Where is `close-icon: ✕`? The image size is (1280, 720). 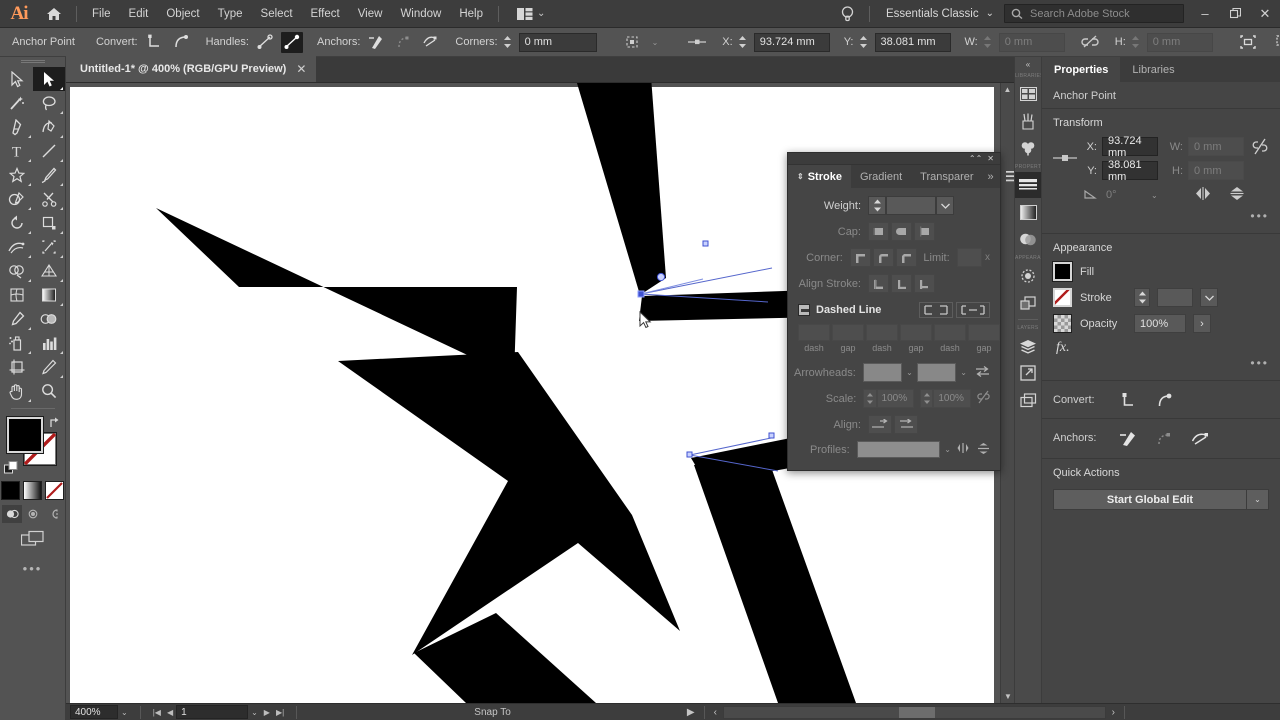
close-icon: ✕ is located at coordinates (301, 69).